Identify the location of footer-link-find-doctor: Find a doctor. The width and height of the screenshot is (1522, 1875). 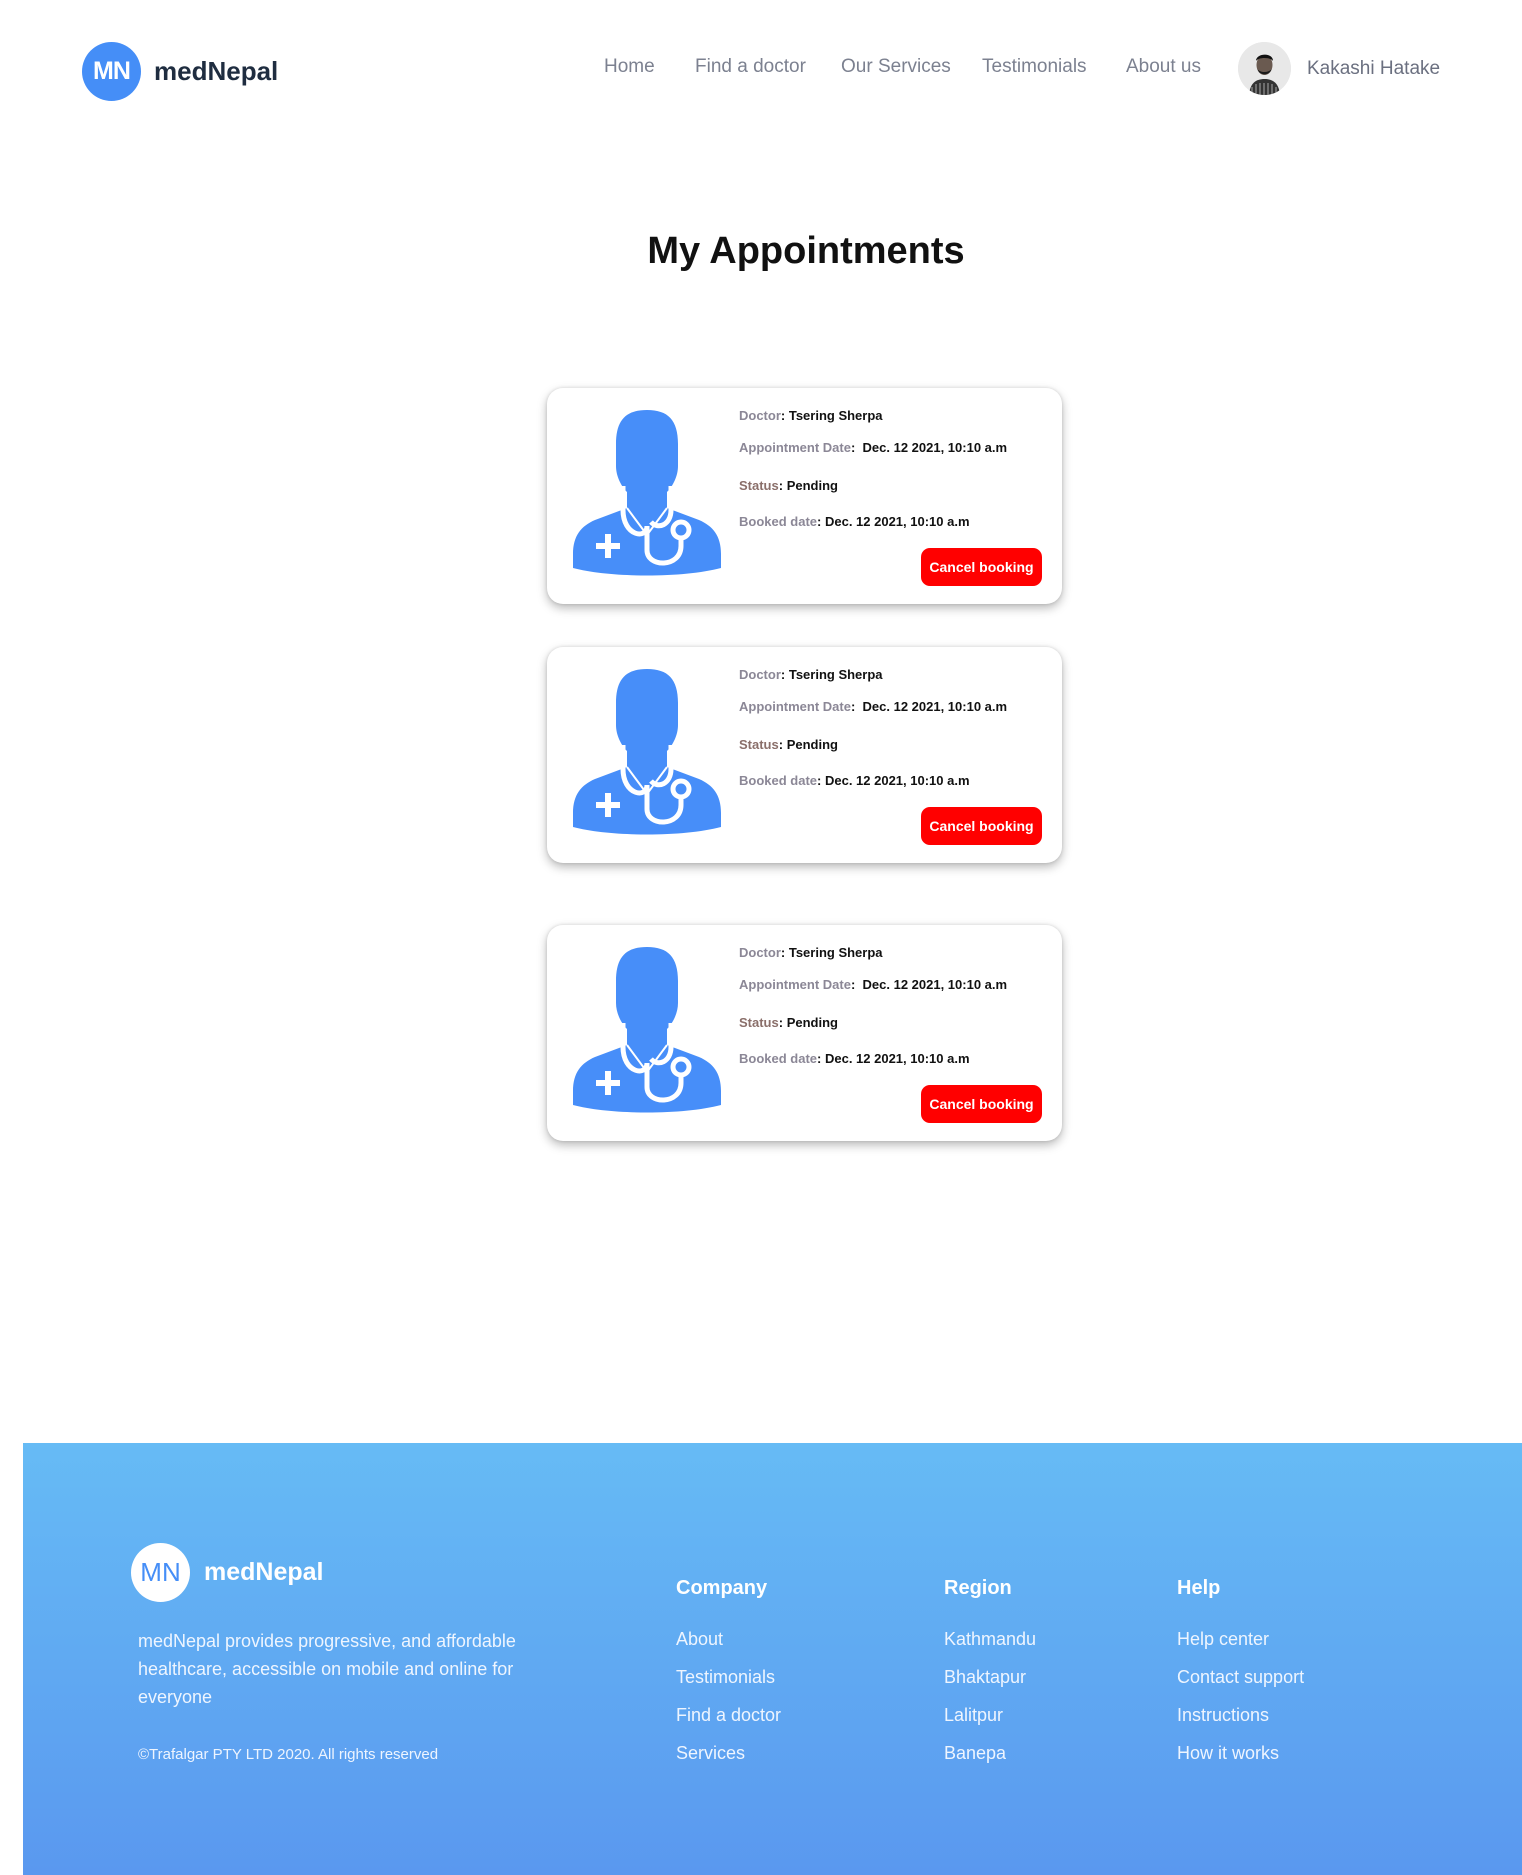
(728, 1724).